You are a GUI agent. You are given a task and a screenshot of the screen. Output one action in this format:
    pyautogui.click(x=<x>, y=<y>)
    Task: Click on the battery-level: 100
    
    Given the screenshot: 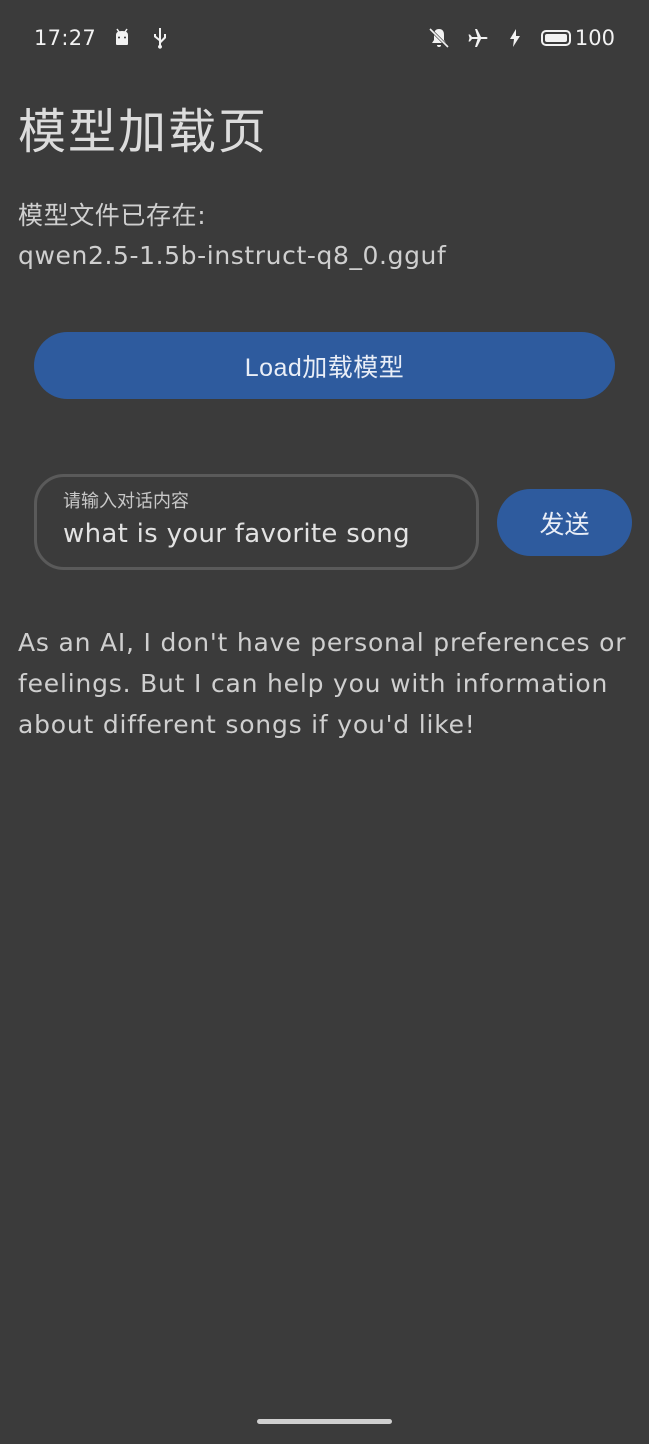 What is the action you would take?
    pyautogui.click(x=594, y=38)
    